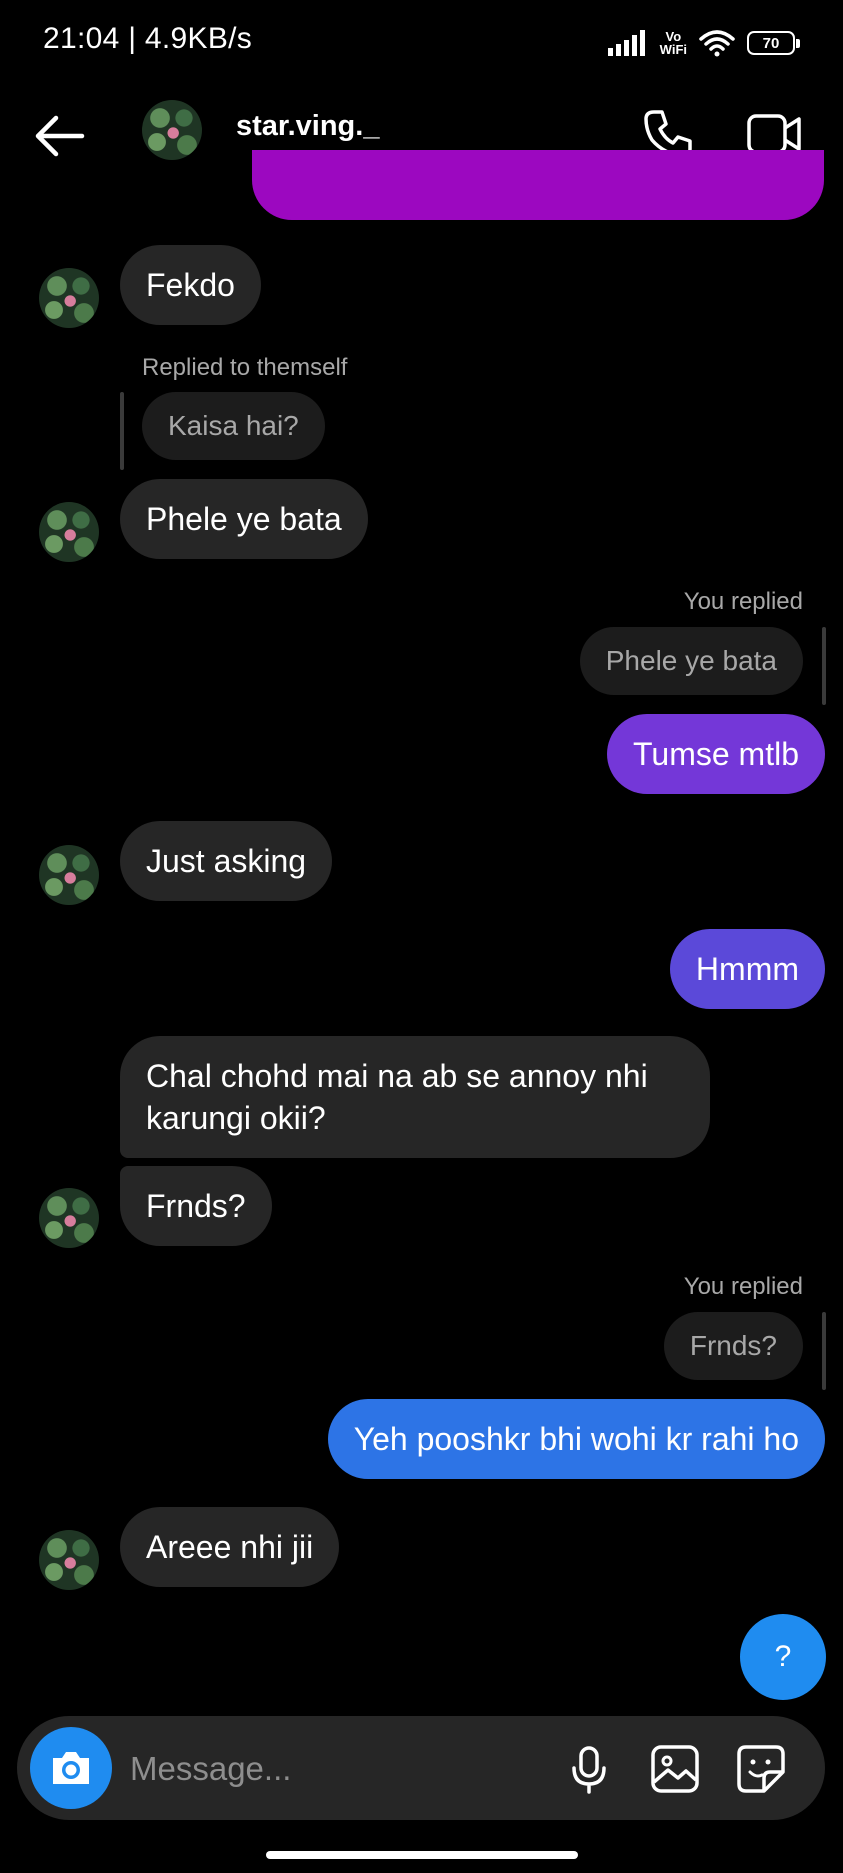  Describe the element at coordinates (761, 1769) in the screenshot. I see `sticker-icon` at that location.